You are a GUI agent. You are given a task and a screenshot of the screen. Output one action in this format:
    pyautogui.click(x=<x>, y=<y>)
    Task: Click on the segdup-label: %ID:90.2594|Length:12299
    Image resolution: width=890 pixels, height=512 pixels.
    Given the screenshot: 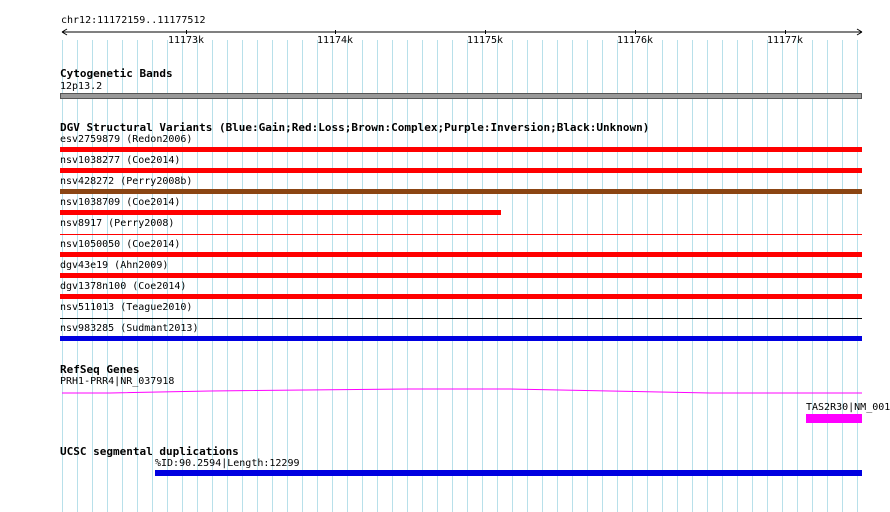 What is the action you would take?
    pyautogui.click(x=227, y=463)
    